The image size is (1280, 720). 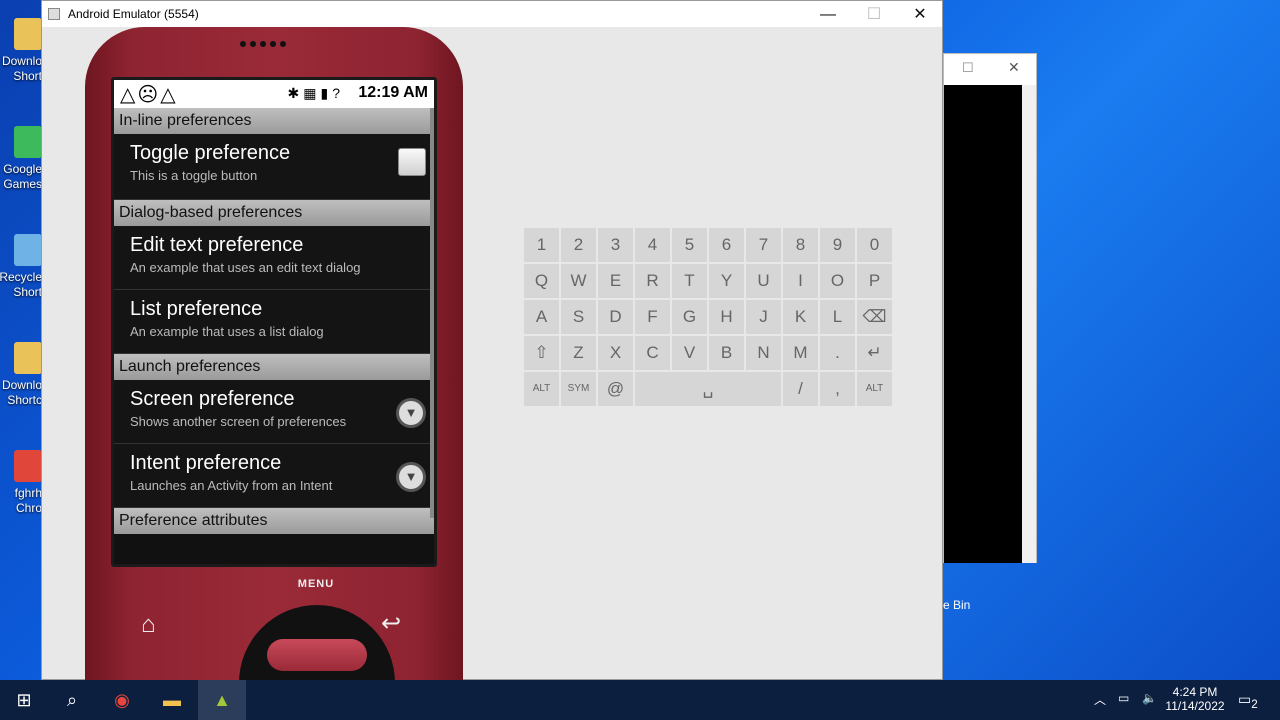 What do you see at coordinates (874, 14) in the screenshot?
I see `maximize-button: ☐` at bounding box center [874, 14].